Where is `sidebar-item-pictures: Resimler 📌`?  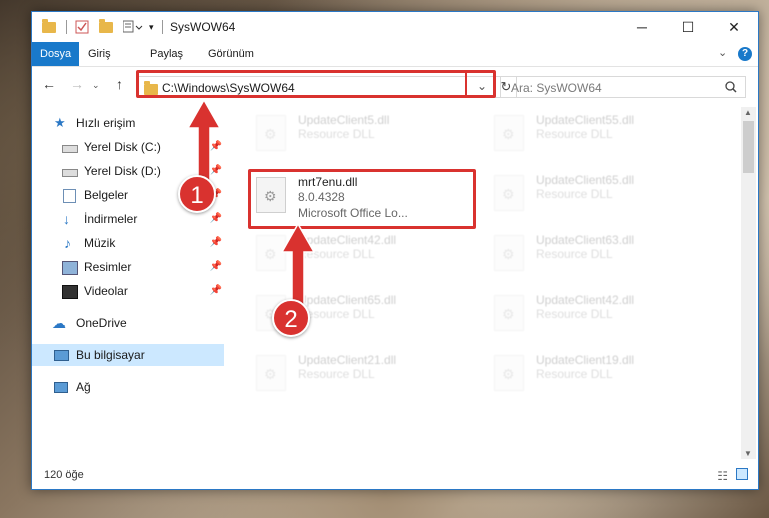 sidebar-item-pictures: Resimler 📌 is located at coordinates (128, 267).